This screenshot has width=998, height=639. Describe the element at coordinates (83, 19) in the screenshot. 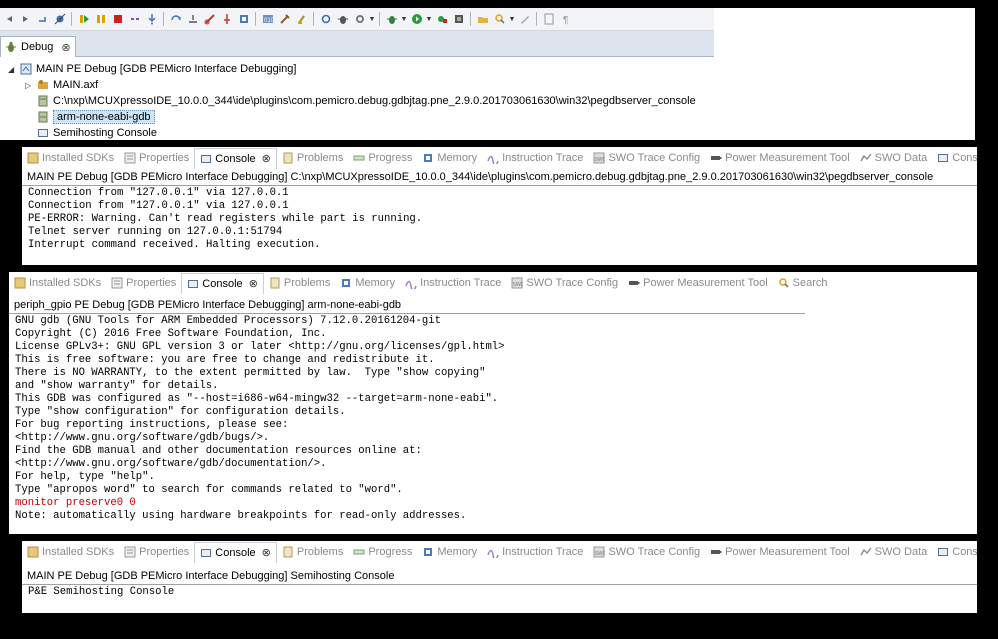

I see `resume-icon` at that location.